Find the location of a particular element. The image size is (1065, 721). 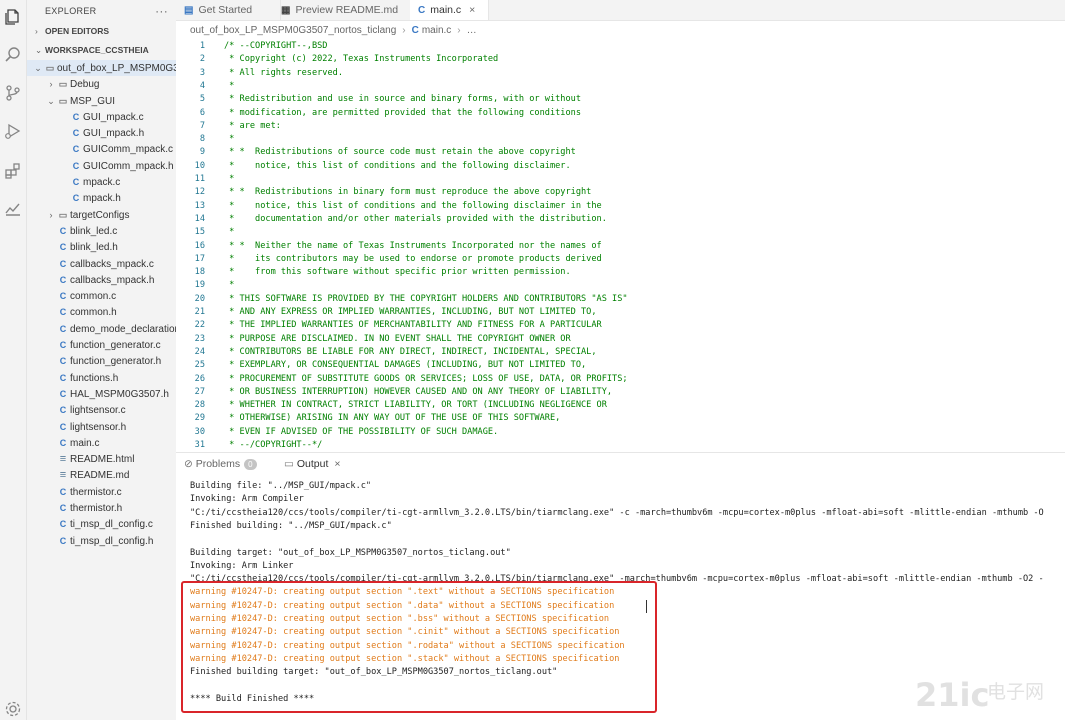

tree-item-label: thermistor.c is located at coordinates (96, 492).